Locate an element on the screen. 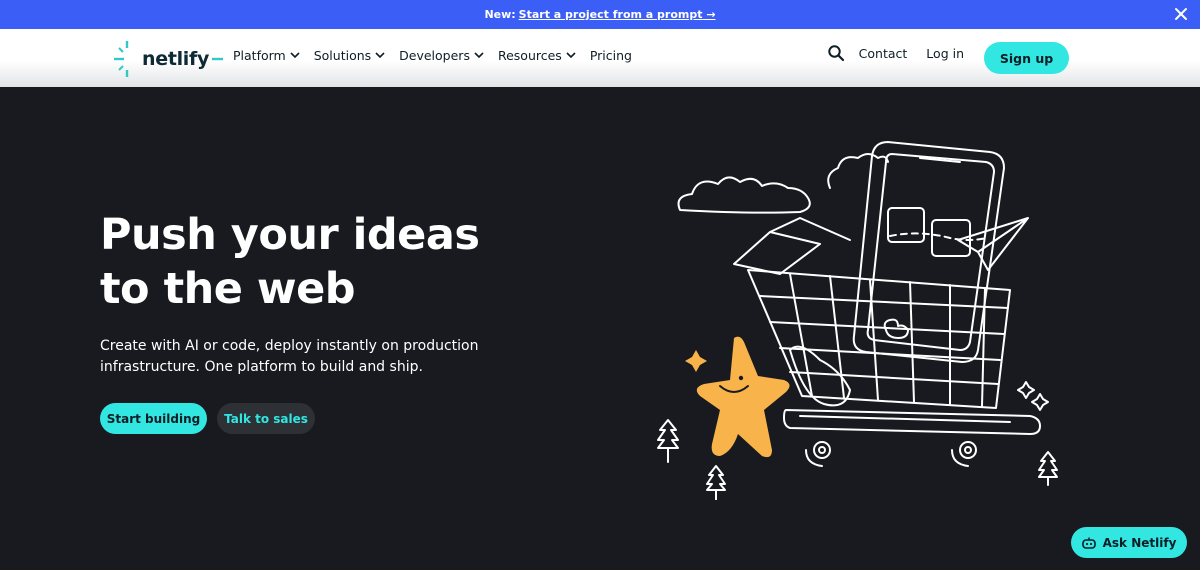  netlify-logo: netlify is located at coordinates (168, 59).